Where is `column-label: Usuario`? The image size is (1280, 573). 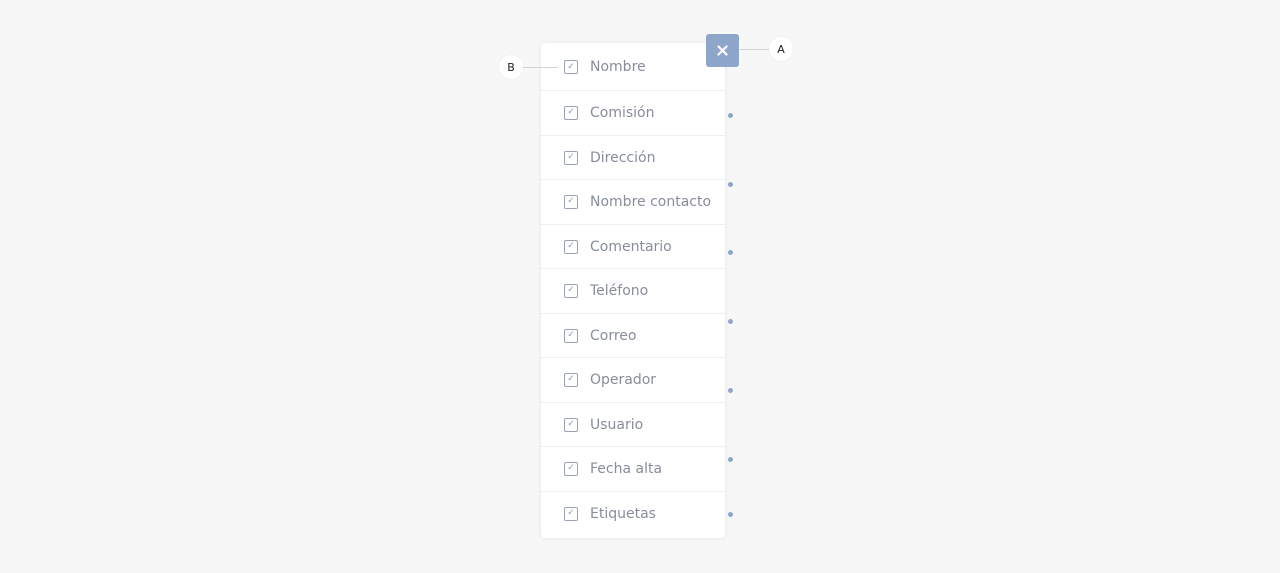
column-label: Usuario is located at coordinates (617, 424).